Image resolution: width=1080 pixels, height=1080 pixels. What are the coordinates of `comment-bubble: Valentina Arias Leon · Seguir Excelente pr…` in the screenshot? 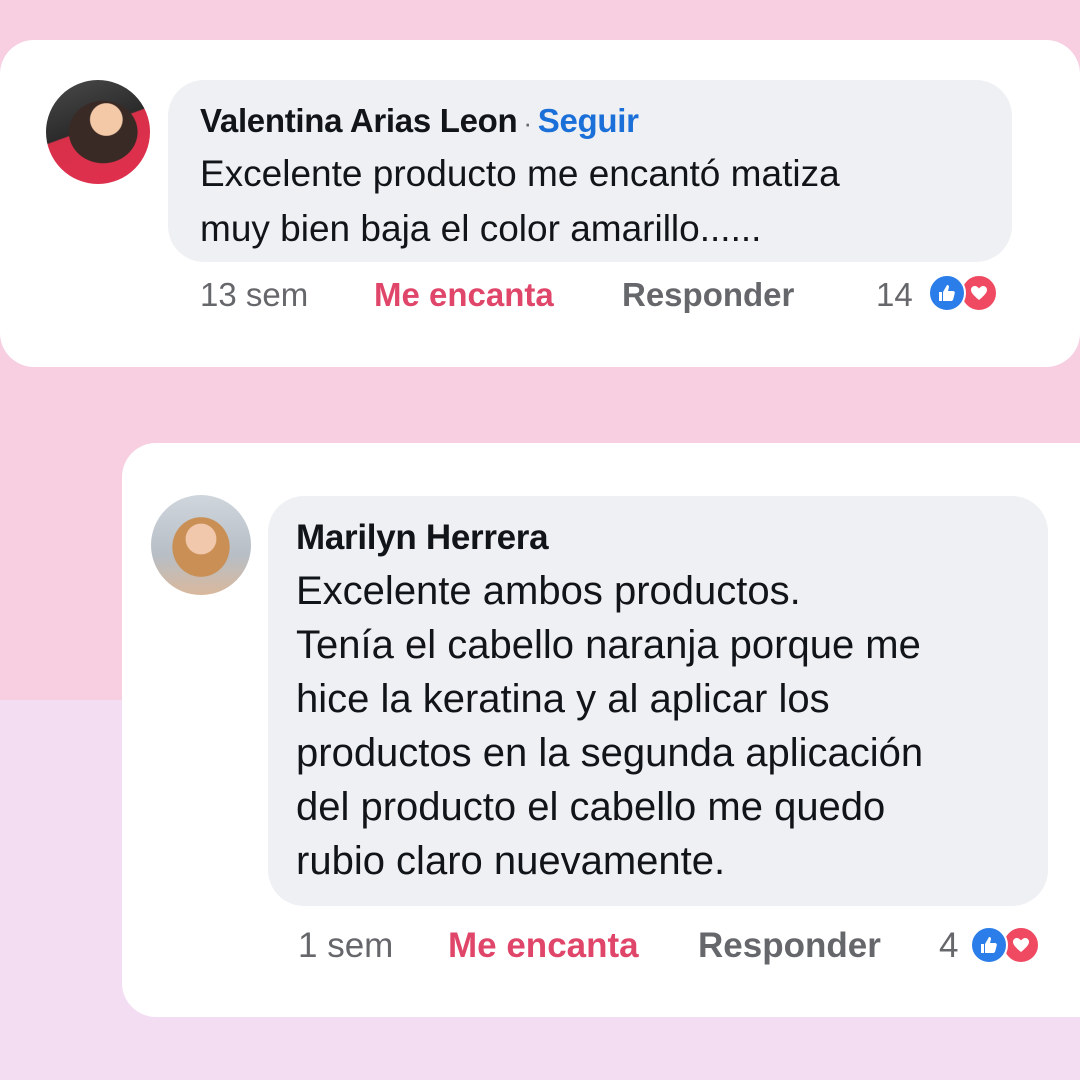 It's located at (590, 171).